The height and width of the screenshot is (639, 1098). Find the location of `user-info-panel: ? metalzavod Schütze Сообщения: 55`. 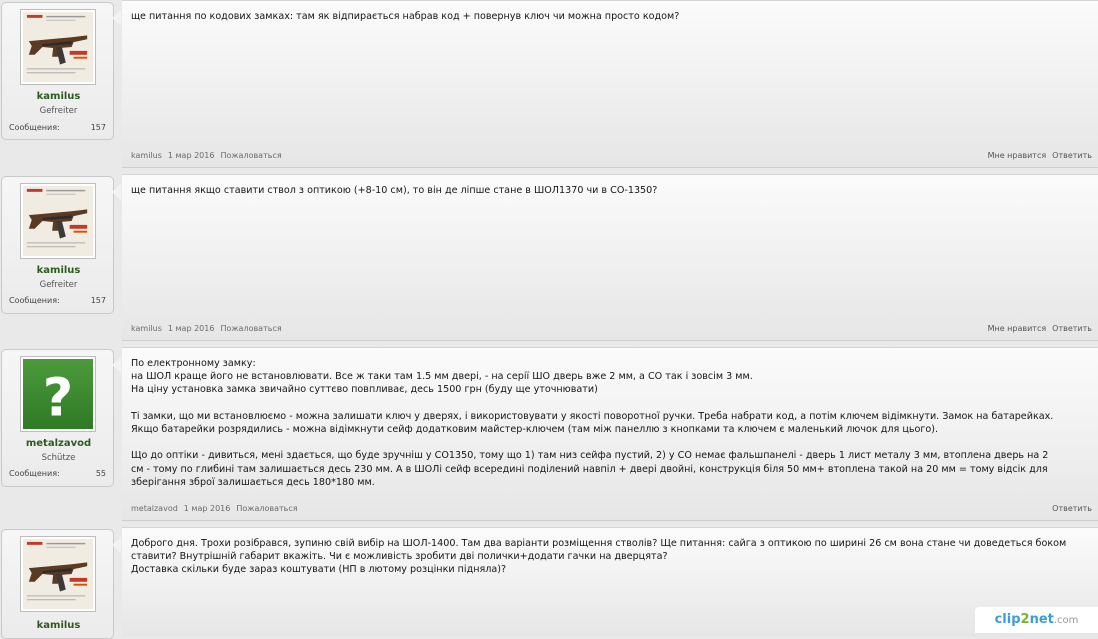

user-info-panel: ? metalzavod Schütze Сообщения: 55 is located at coordinates (57, 418).